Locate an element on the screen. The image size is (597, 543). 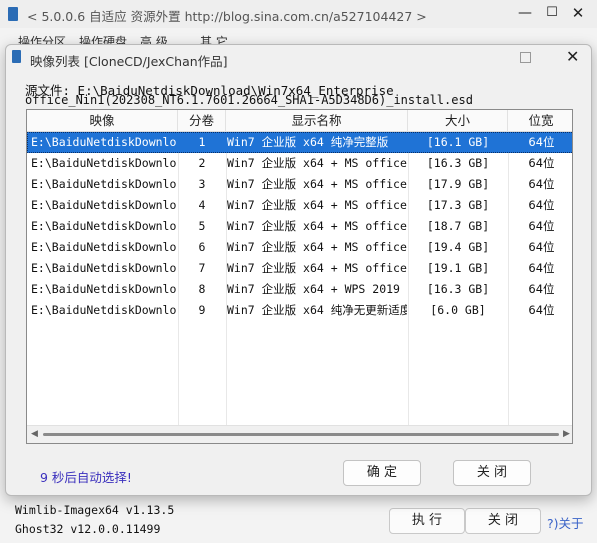
menu-item-advanced: 高 级 is located at coordinates (154, 38).